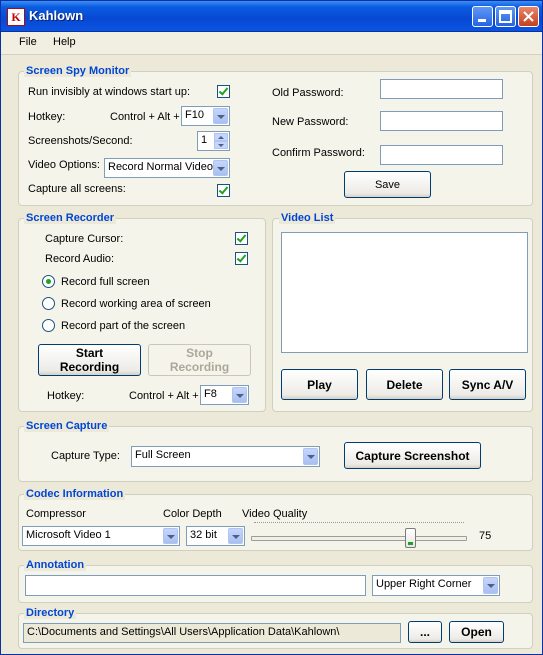 The width and height of the screenshot is (543, 655). I want to click on capture-type-label: Capture Type:, so click(85, 456).